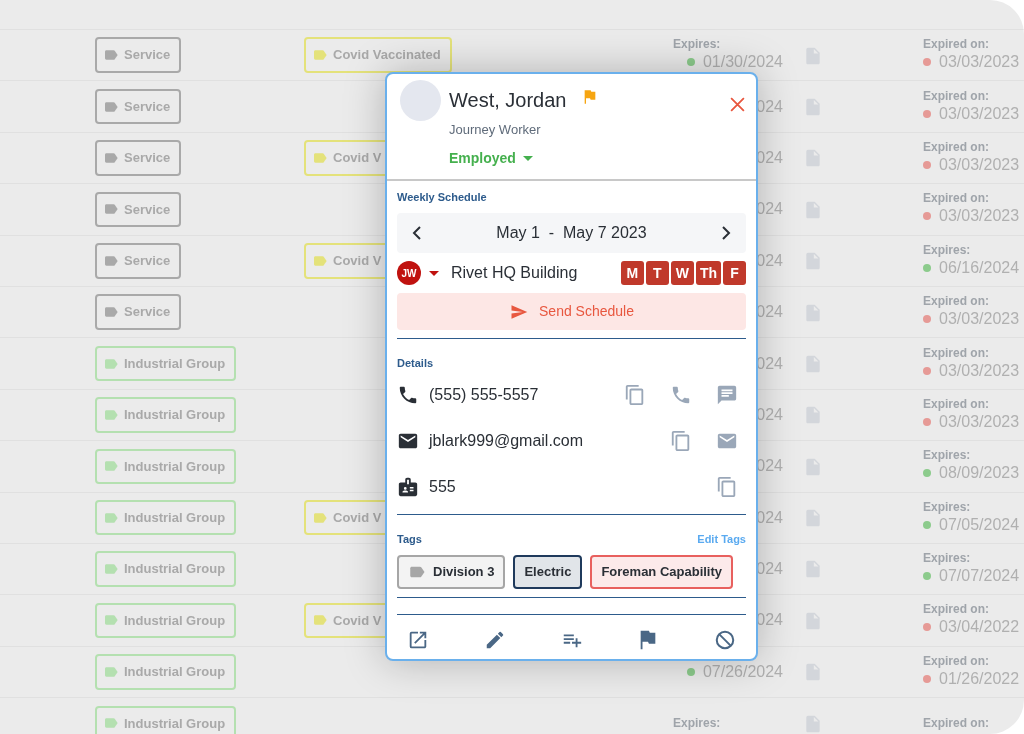 The image size is (1024, 734). I want to click on block-icon, so click(725, 639).